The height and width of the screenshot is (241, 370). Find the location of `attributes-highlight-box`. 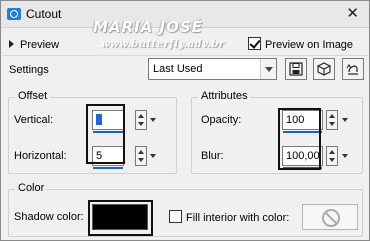

attributes-highlight-box is located at coordinates (299, 139).